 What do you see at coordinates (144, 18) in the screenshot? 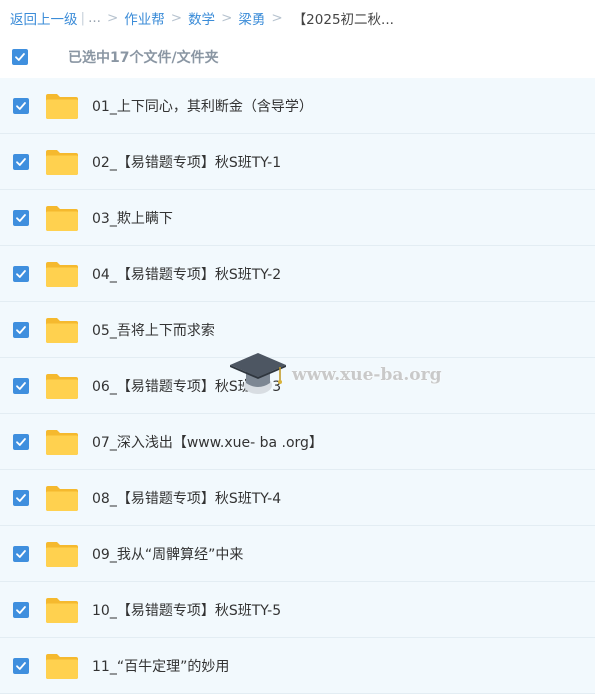
I see `breadcrumb-item-zuoyebang: 作业帮` at bounding box center [144, 18].